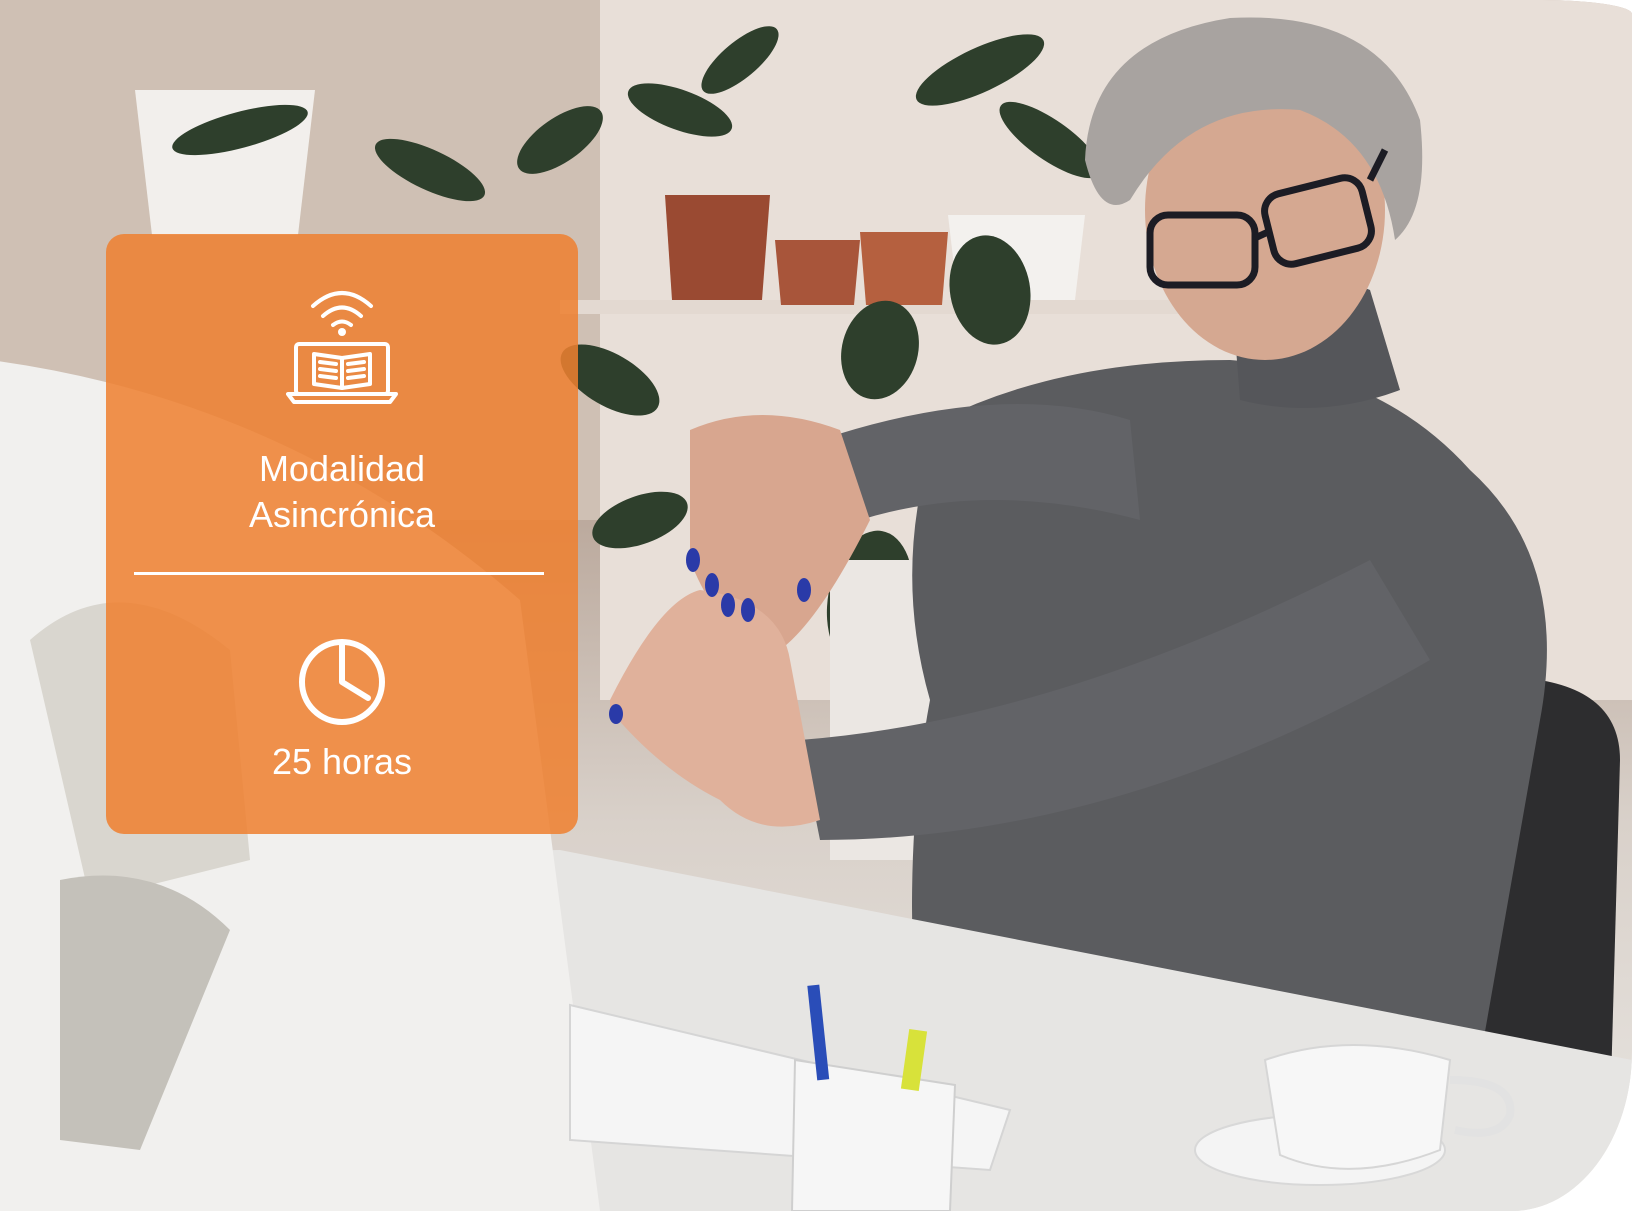 The height and width of the screenshot is (1211, 1632). What do you see at coordinates (873, 1134) in the screenshot?
I see `pen-holder` at bounding box center [873, 1134].